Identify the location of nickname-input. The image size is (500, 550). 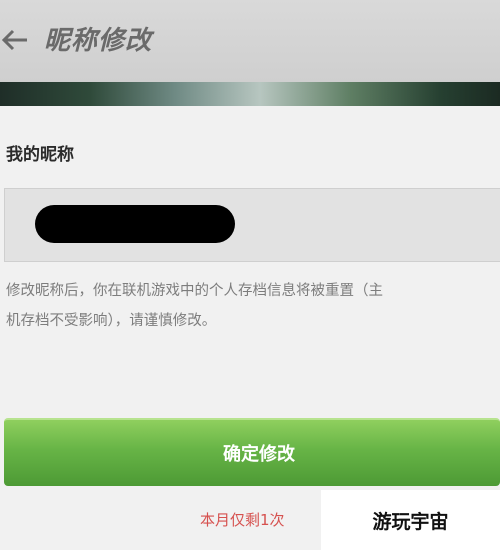
(252, 225).